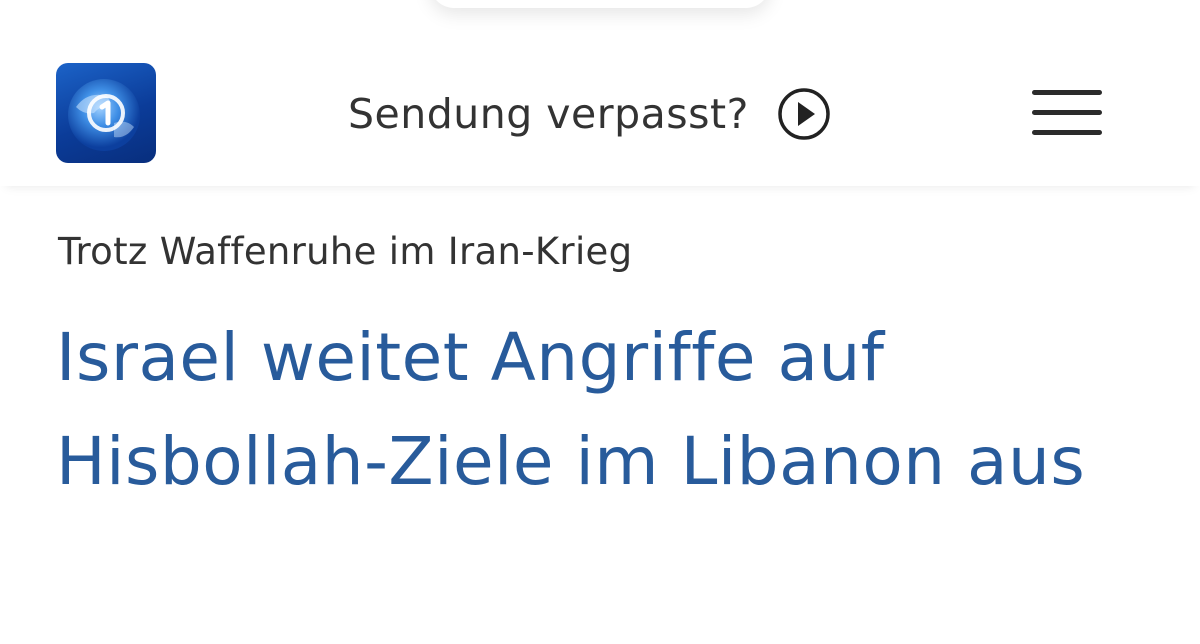 This screenshot has width=1200, height=644. I want to click on top-pill, so click(600, 4).